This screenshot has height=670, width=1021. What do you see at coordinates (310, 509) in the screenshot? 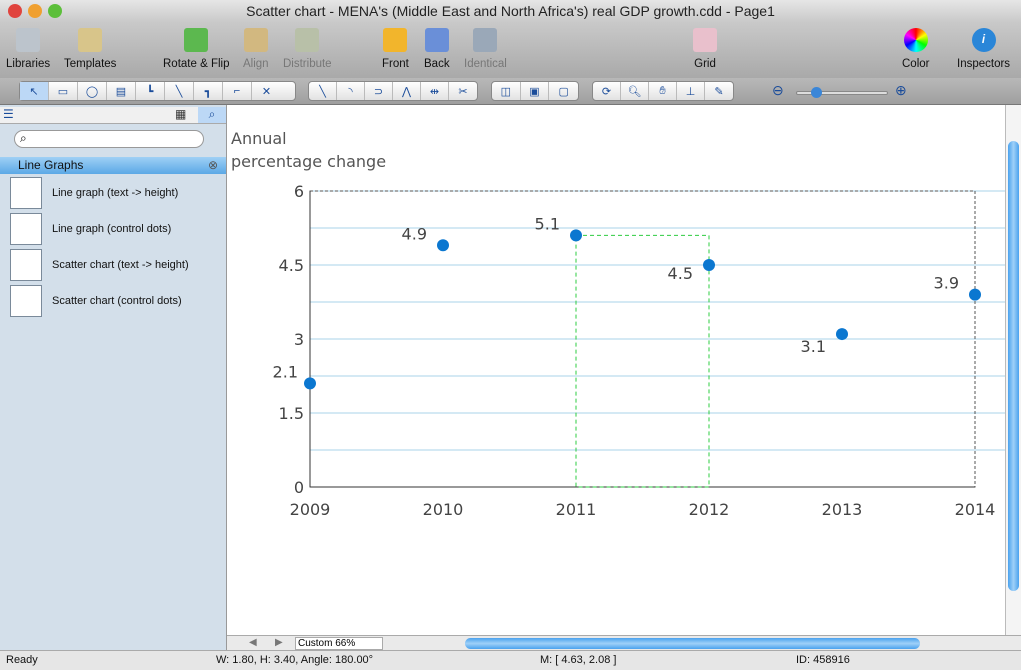
I see `x-tick-label: 2009` at bounding box center [310, 509].